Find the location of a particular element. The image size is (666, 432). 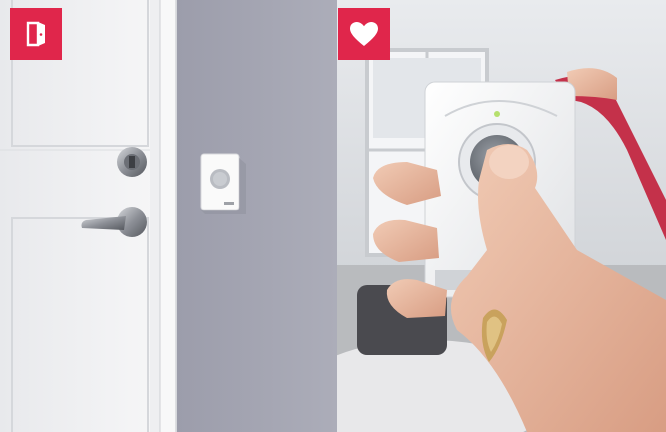

door-icon-badge is located at coordinates (36, 34).